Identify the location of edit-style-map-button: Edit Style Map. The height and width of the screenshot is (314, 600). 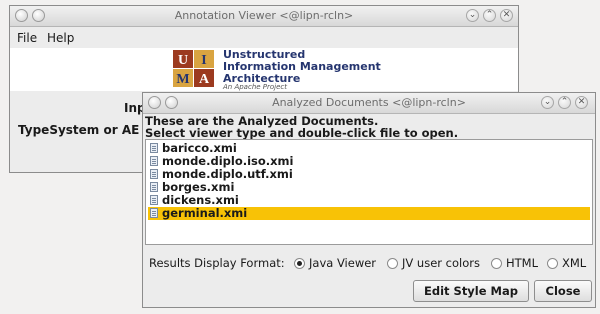
(471, 291).